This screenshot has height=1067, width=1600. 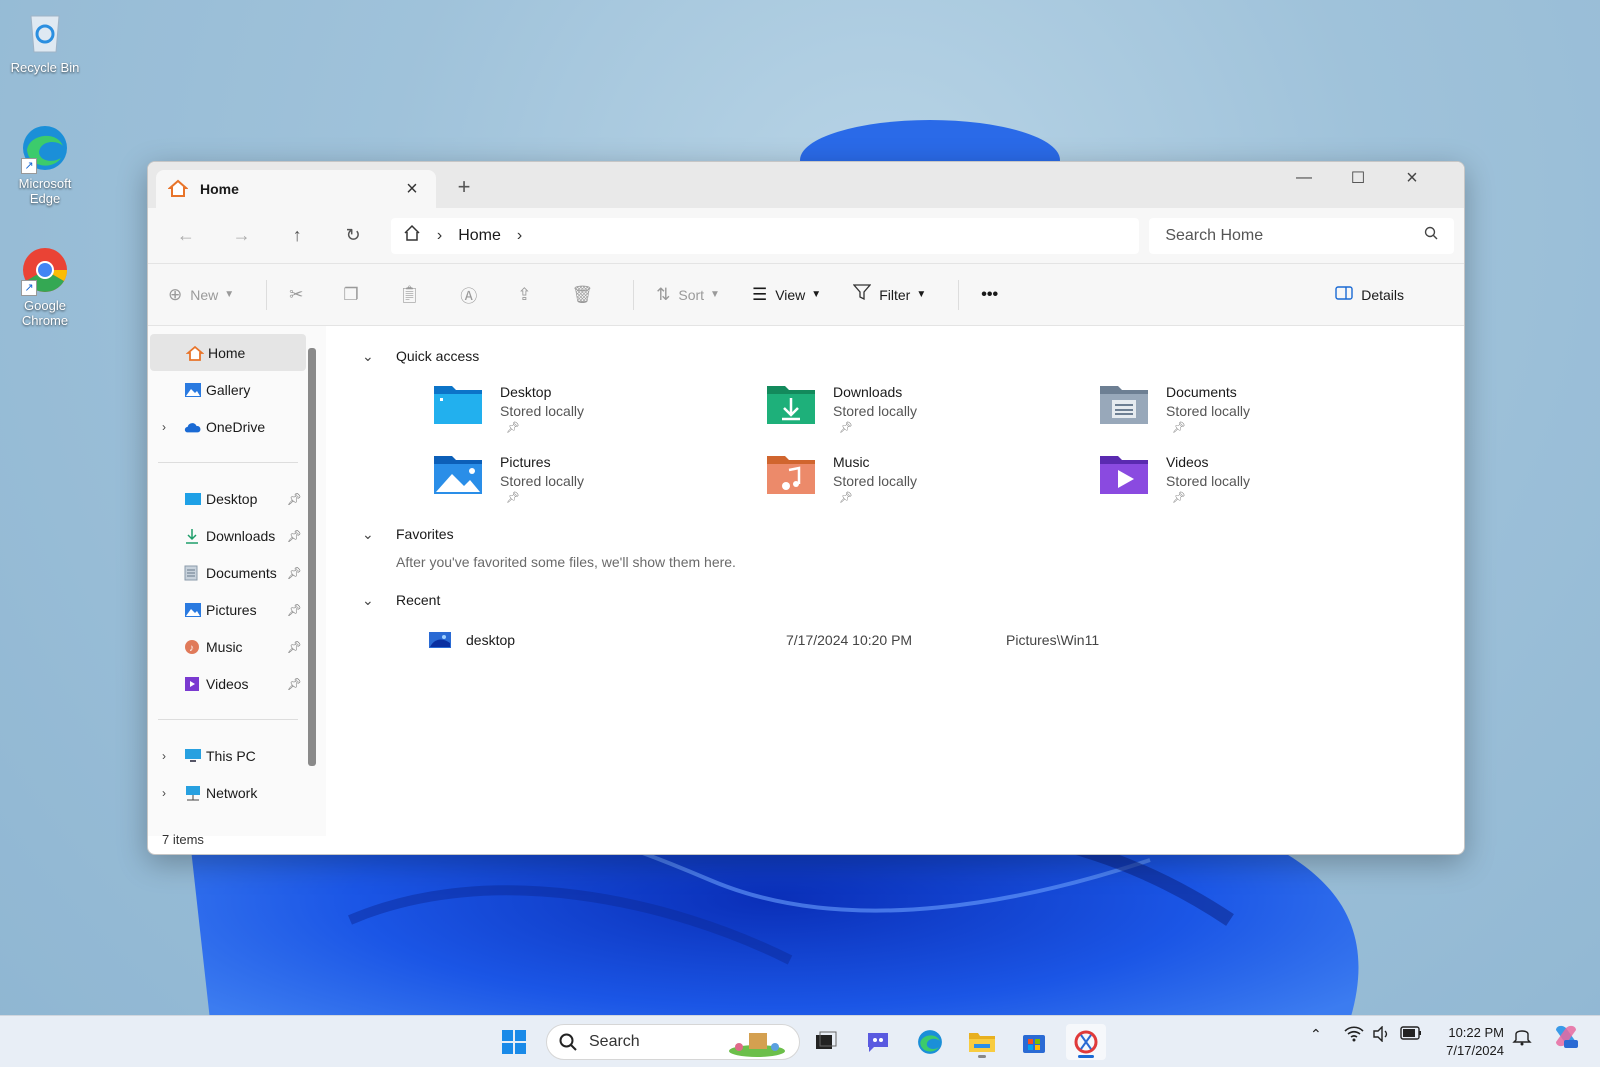 What do you see at coordinates (826, 1042) in the screenshot?
I see `task-view-button` at bounding box center [826, 1042].